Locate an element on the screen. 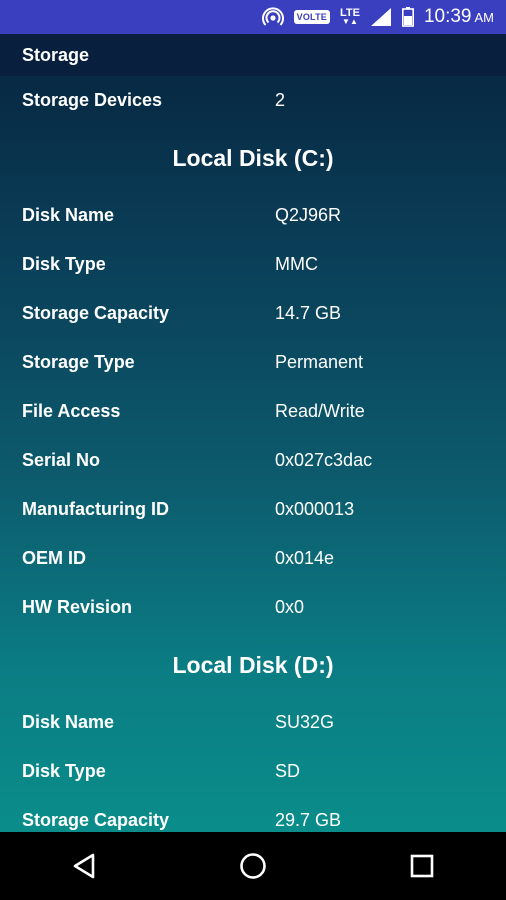  disk-c-row-disk-name: Disk Name Q2J96R is located at coordinates (253, 215).